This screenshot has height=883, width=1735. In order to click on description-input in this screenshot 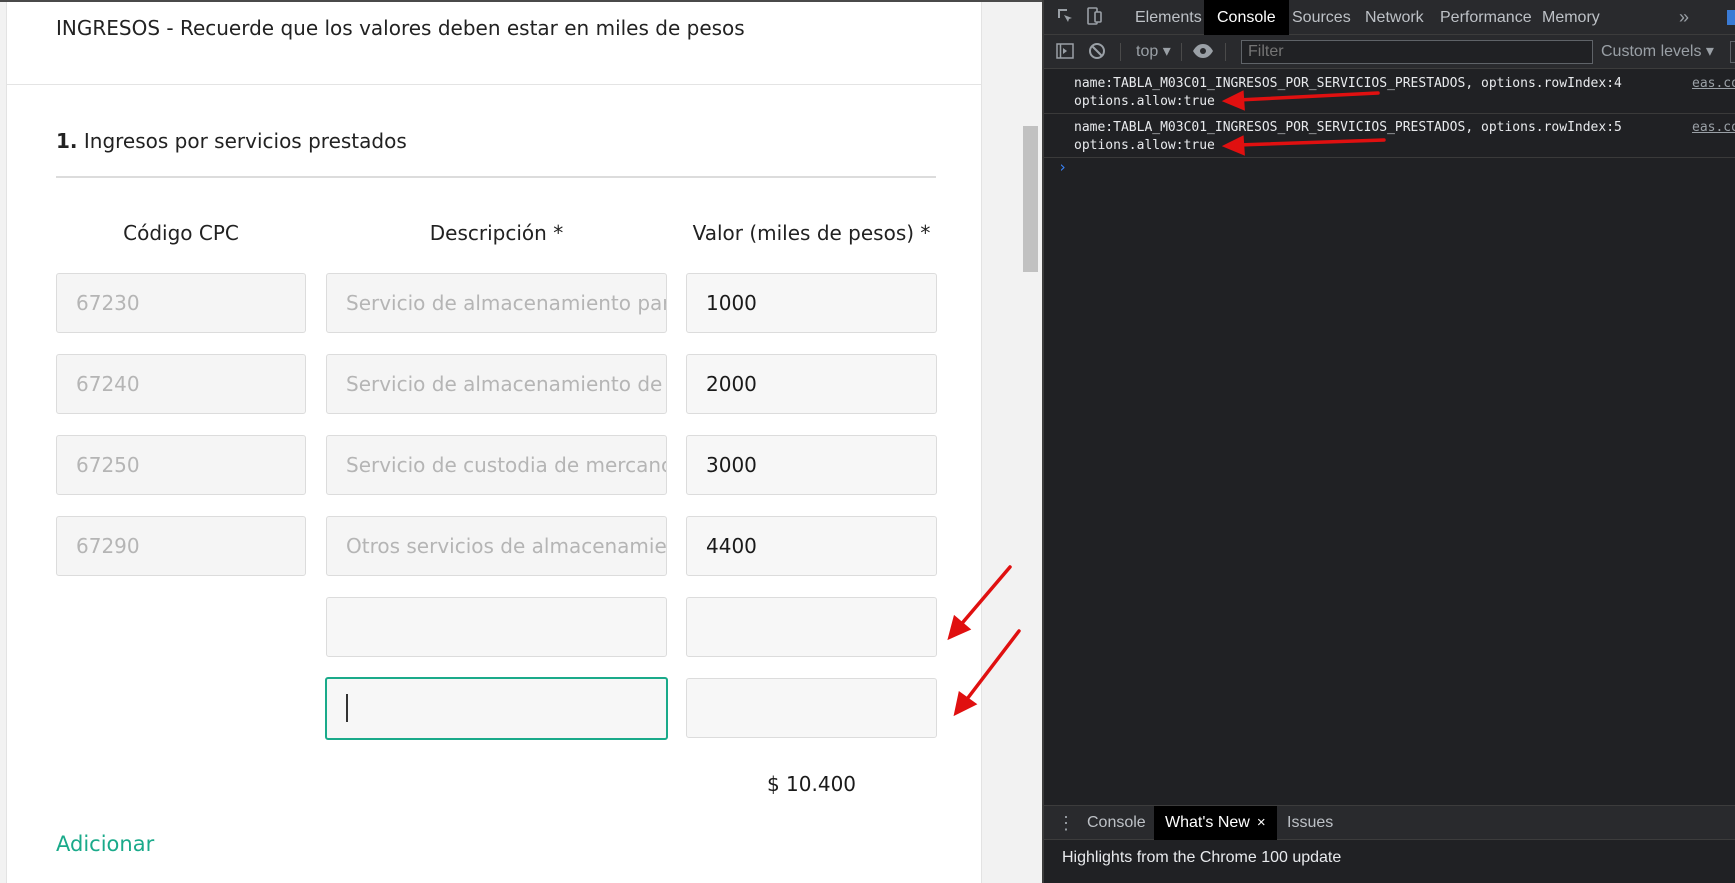, I will do `click(496, 627)`.